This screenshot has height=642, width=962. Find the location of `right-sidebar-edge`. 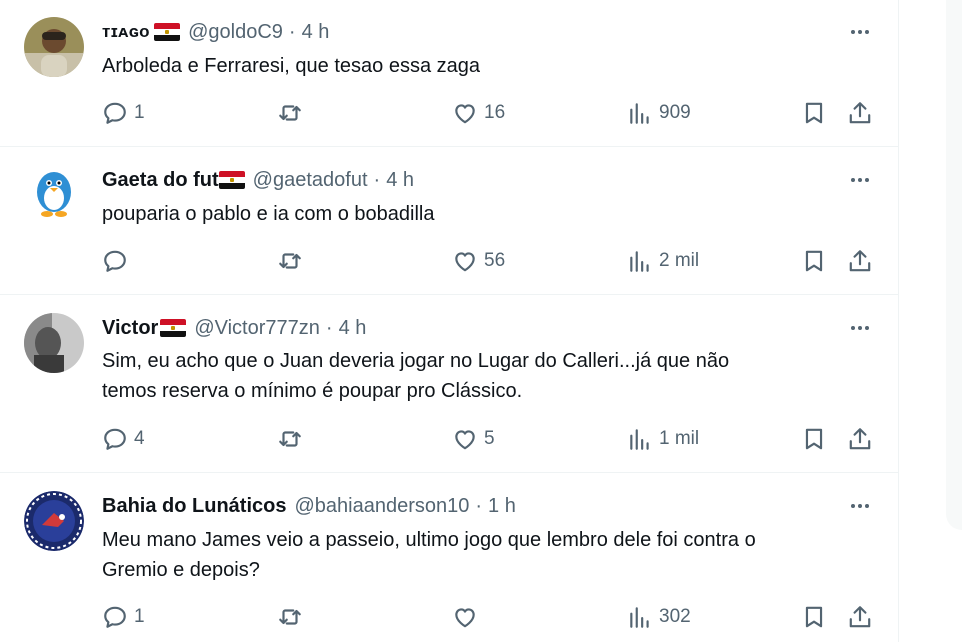

right-sidebar-edge is located at coordinates (954, 265).